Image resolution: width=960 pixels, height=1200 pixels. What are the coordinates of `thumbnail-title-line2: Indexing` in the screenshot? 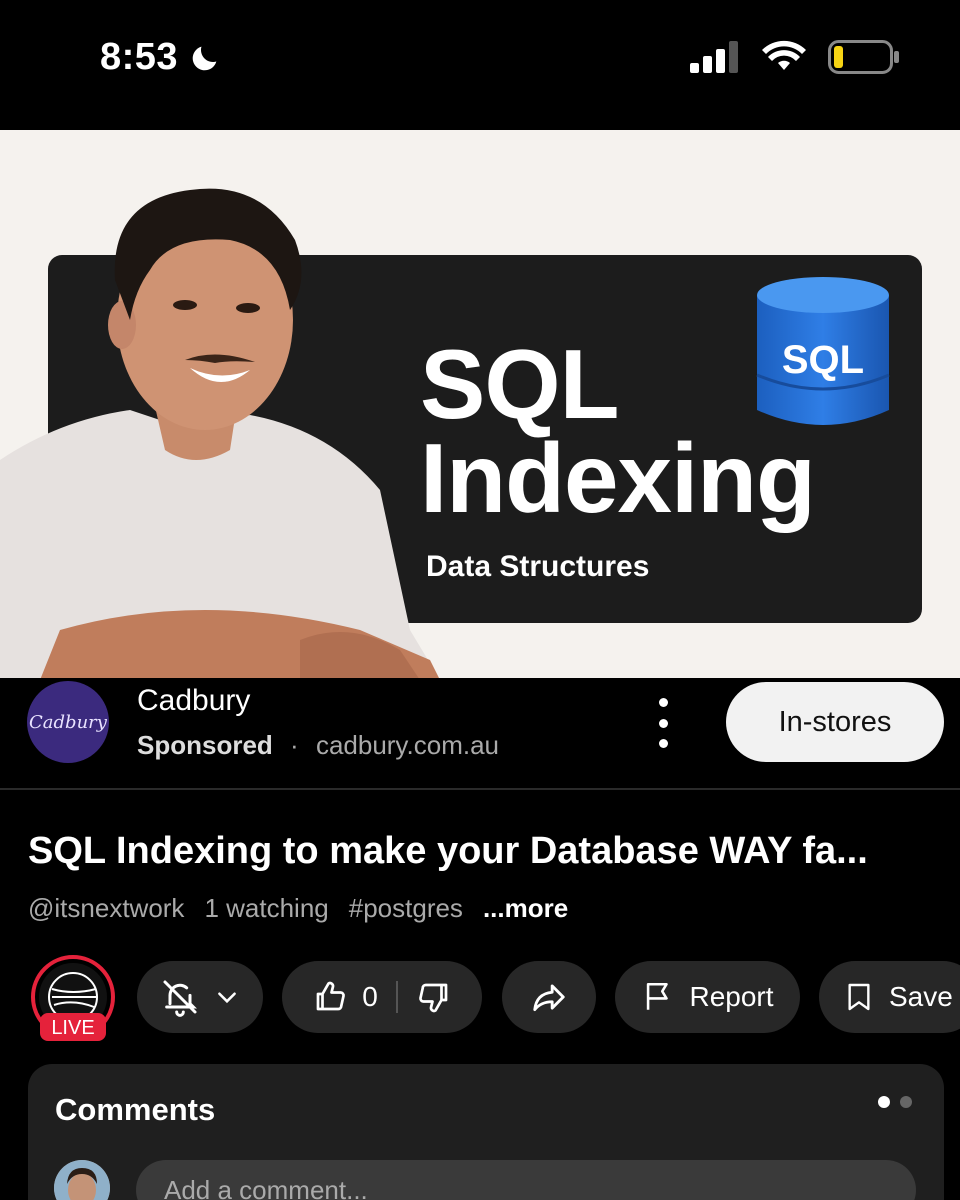 It's located at (618, 478).